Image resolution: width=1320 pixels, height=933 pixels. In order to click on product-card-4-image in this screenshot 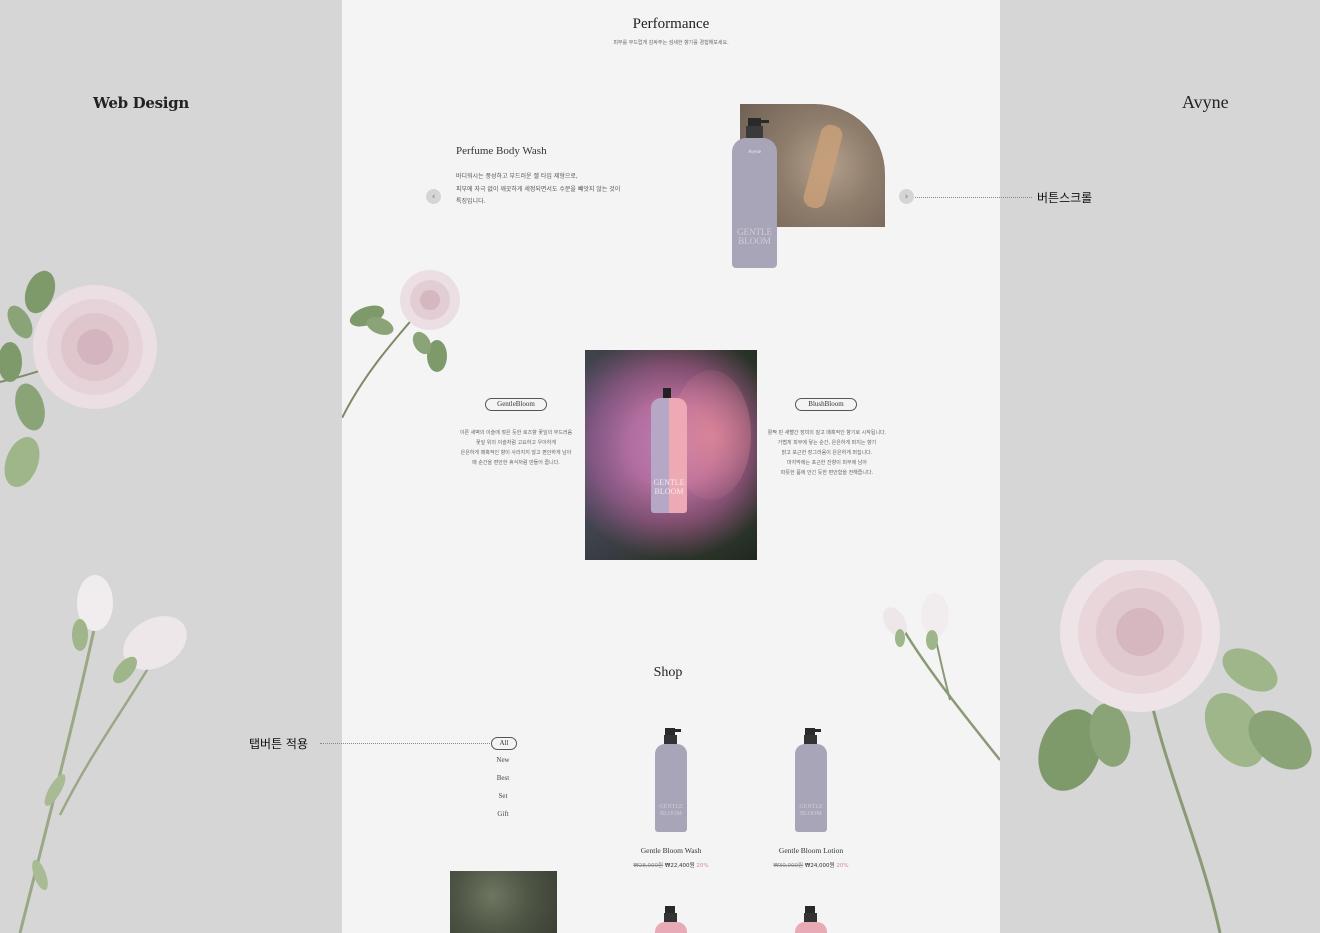, I will do `click(811, 919)`.